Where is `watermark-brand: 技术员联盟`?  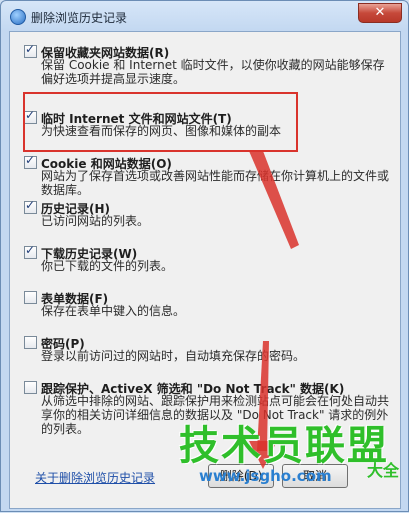 watermark-brand: 技术员联盟 is located at coordinates (284, 446).